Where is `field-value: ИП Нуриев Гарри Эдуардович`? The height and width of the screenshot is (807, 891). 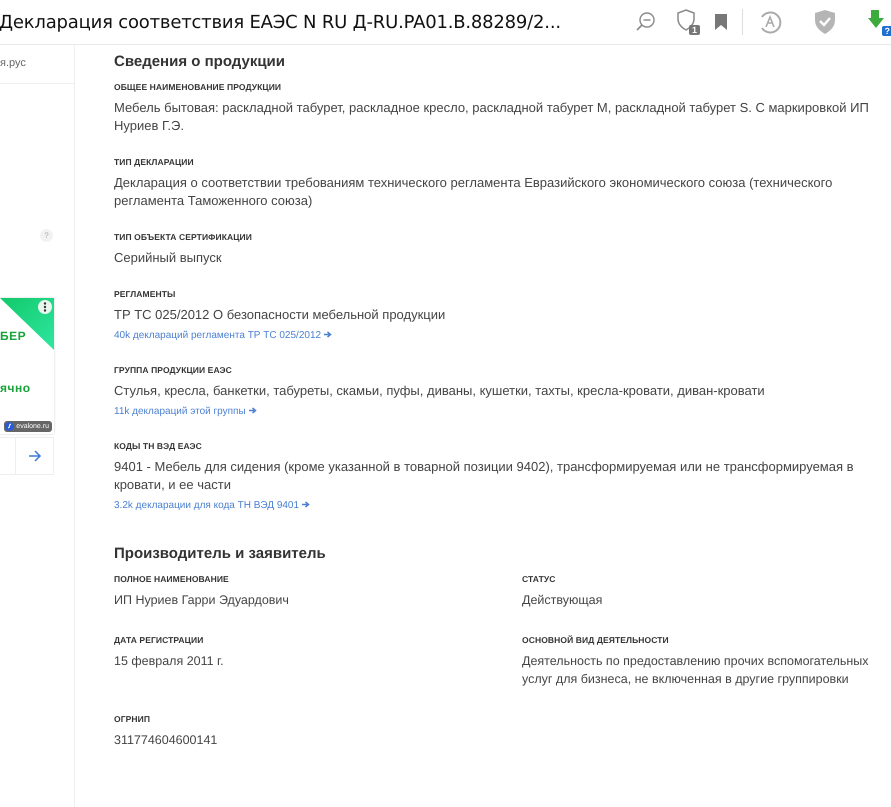 field-value: ИП Нуриев Гарри Эдуардович is located at coordinates (202, 600).